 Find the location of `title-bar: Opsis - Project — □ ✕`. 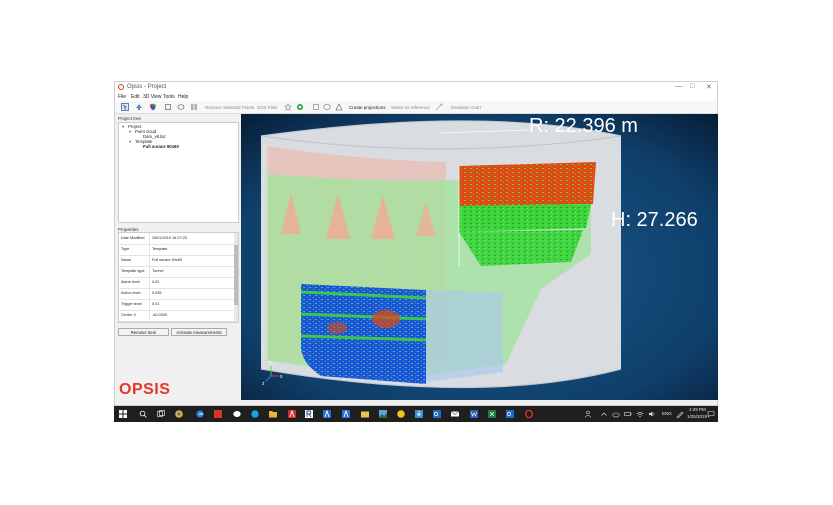

title-bar: Opsis - Project — □ ✕ is located at coordinates (416, 87).